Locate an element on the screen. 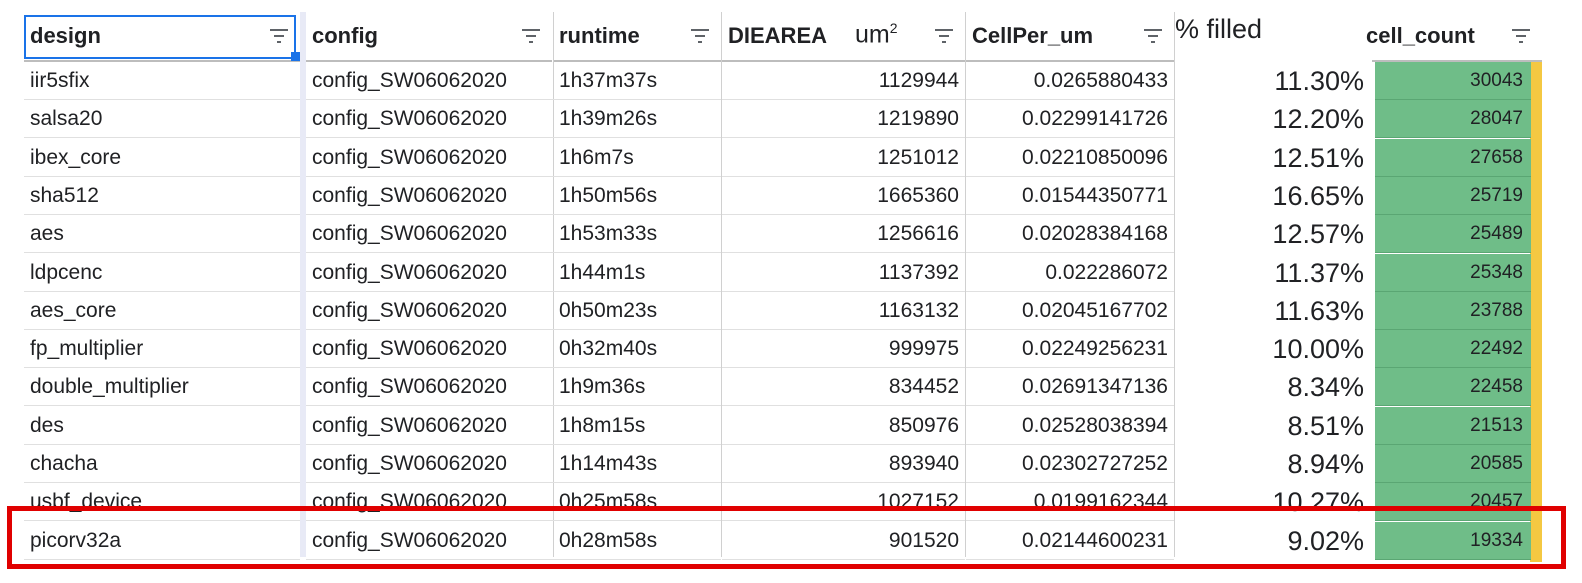 Image resolution: width=1582 pixels, height=583 pixels. cell-design: salsa20 is located at coordinates (162, 119).